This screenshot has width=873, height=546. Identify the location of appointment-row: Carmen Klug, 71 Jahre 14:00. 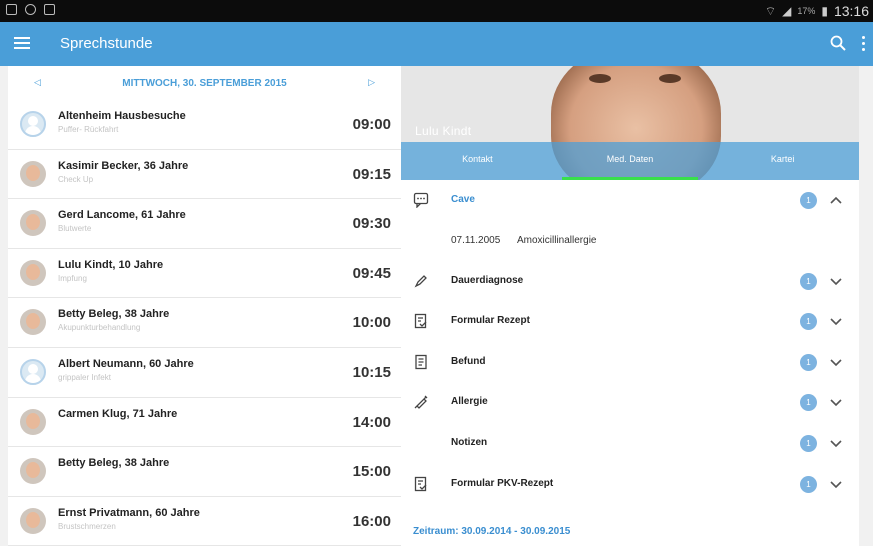
(204, 423).